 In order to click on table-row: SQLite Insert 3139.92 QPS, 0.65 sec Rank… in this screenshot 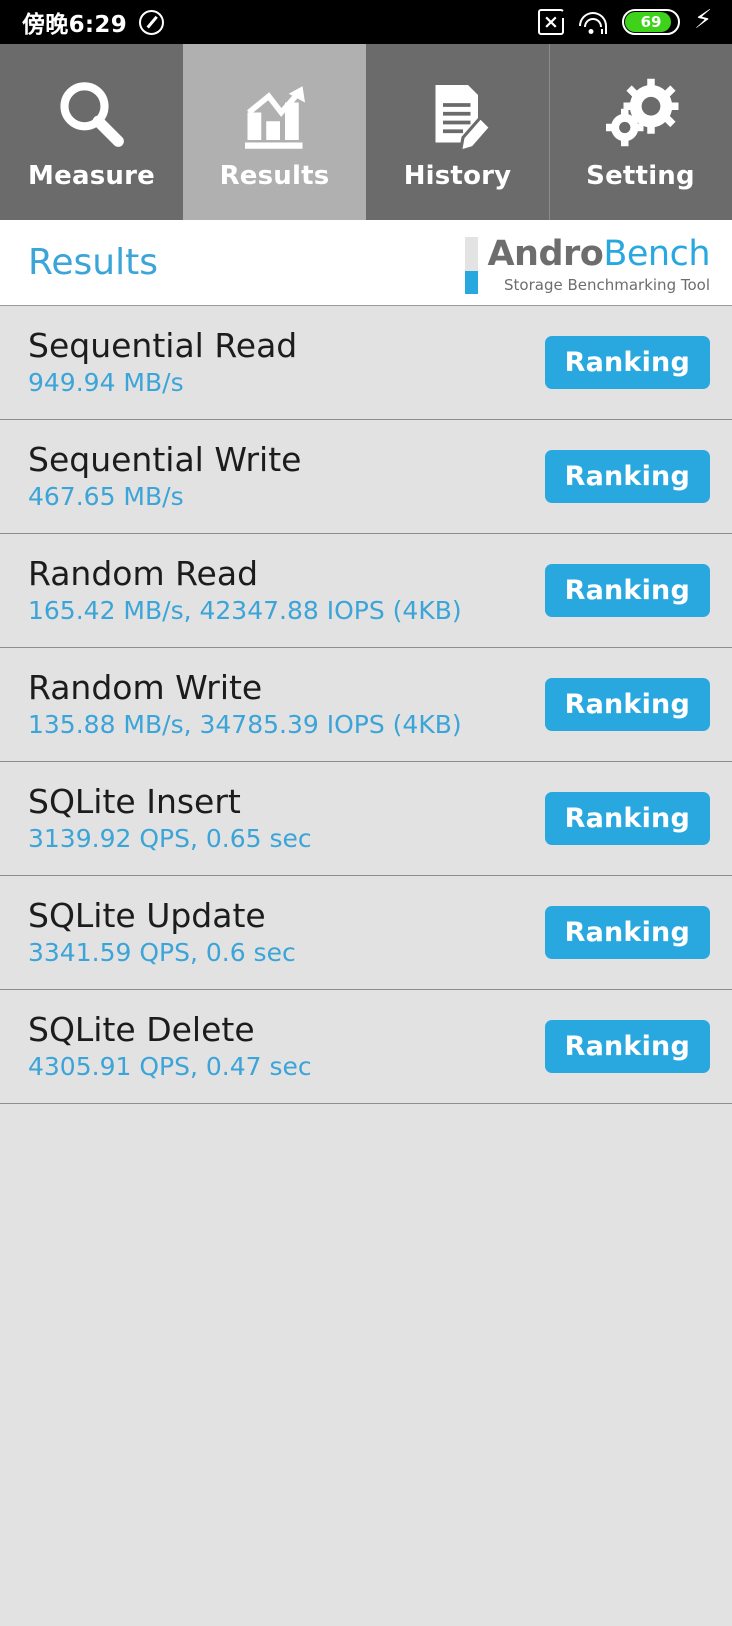, I will do `click(366, 819)`.